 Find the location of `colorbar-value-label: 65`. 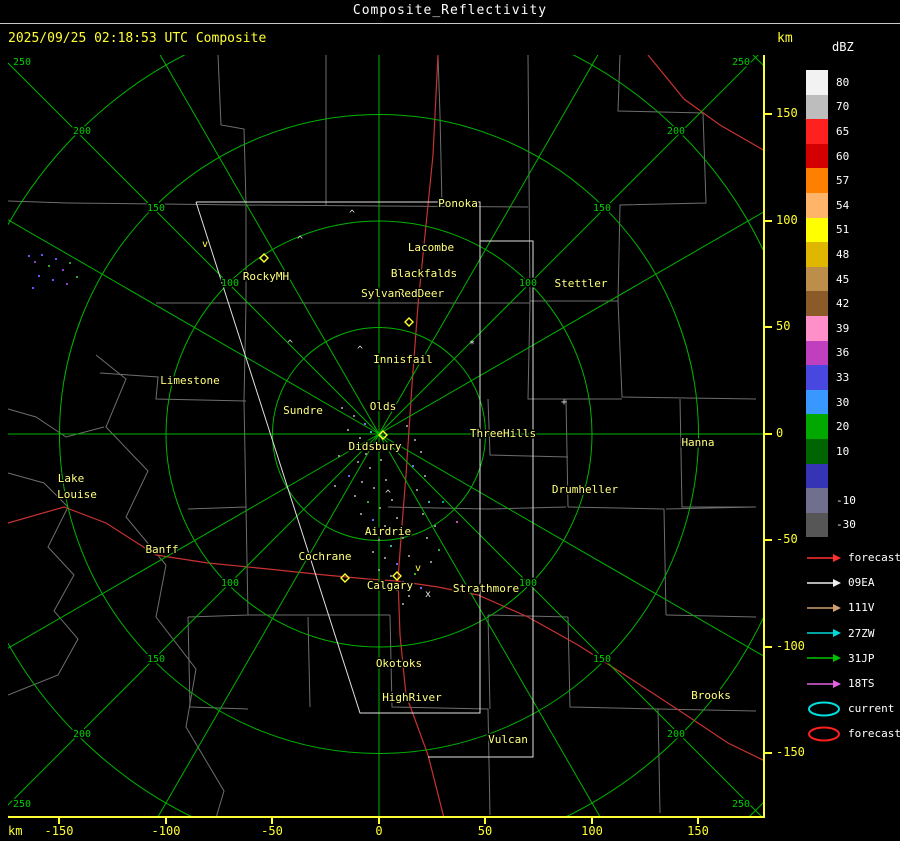

colorbar-value-label: 65 is located at coordinates (843, 131).